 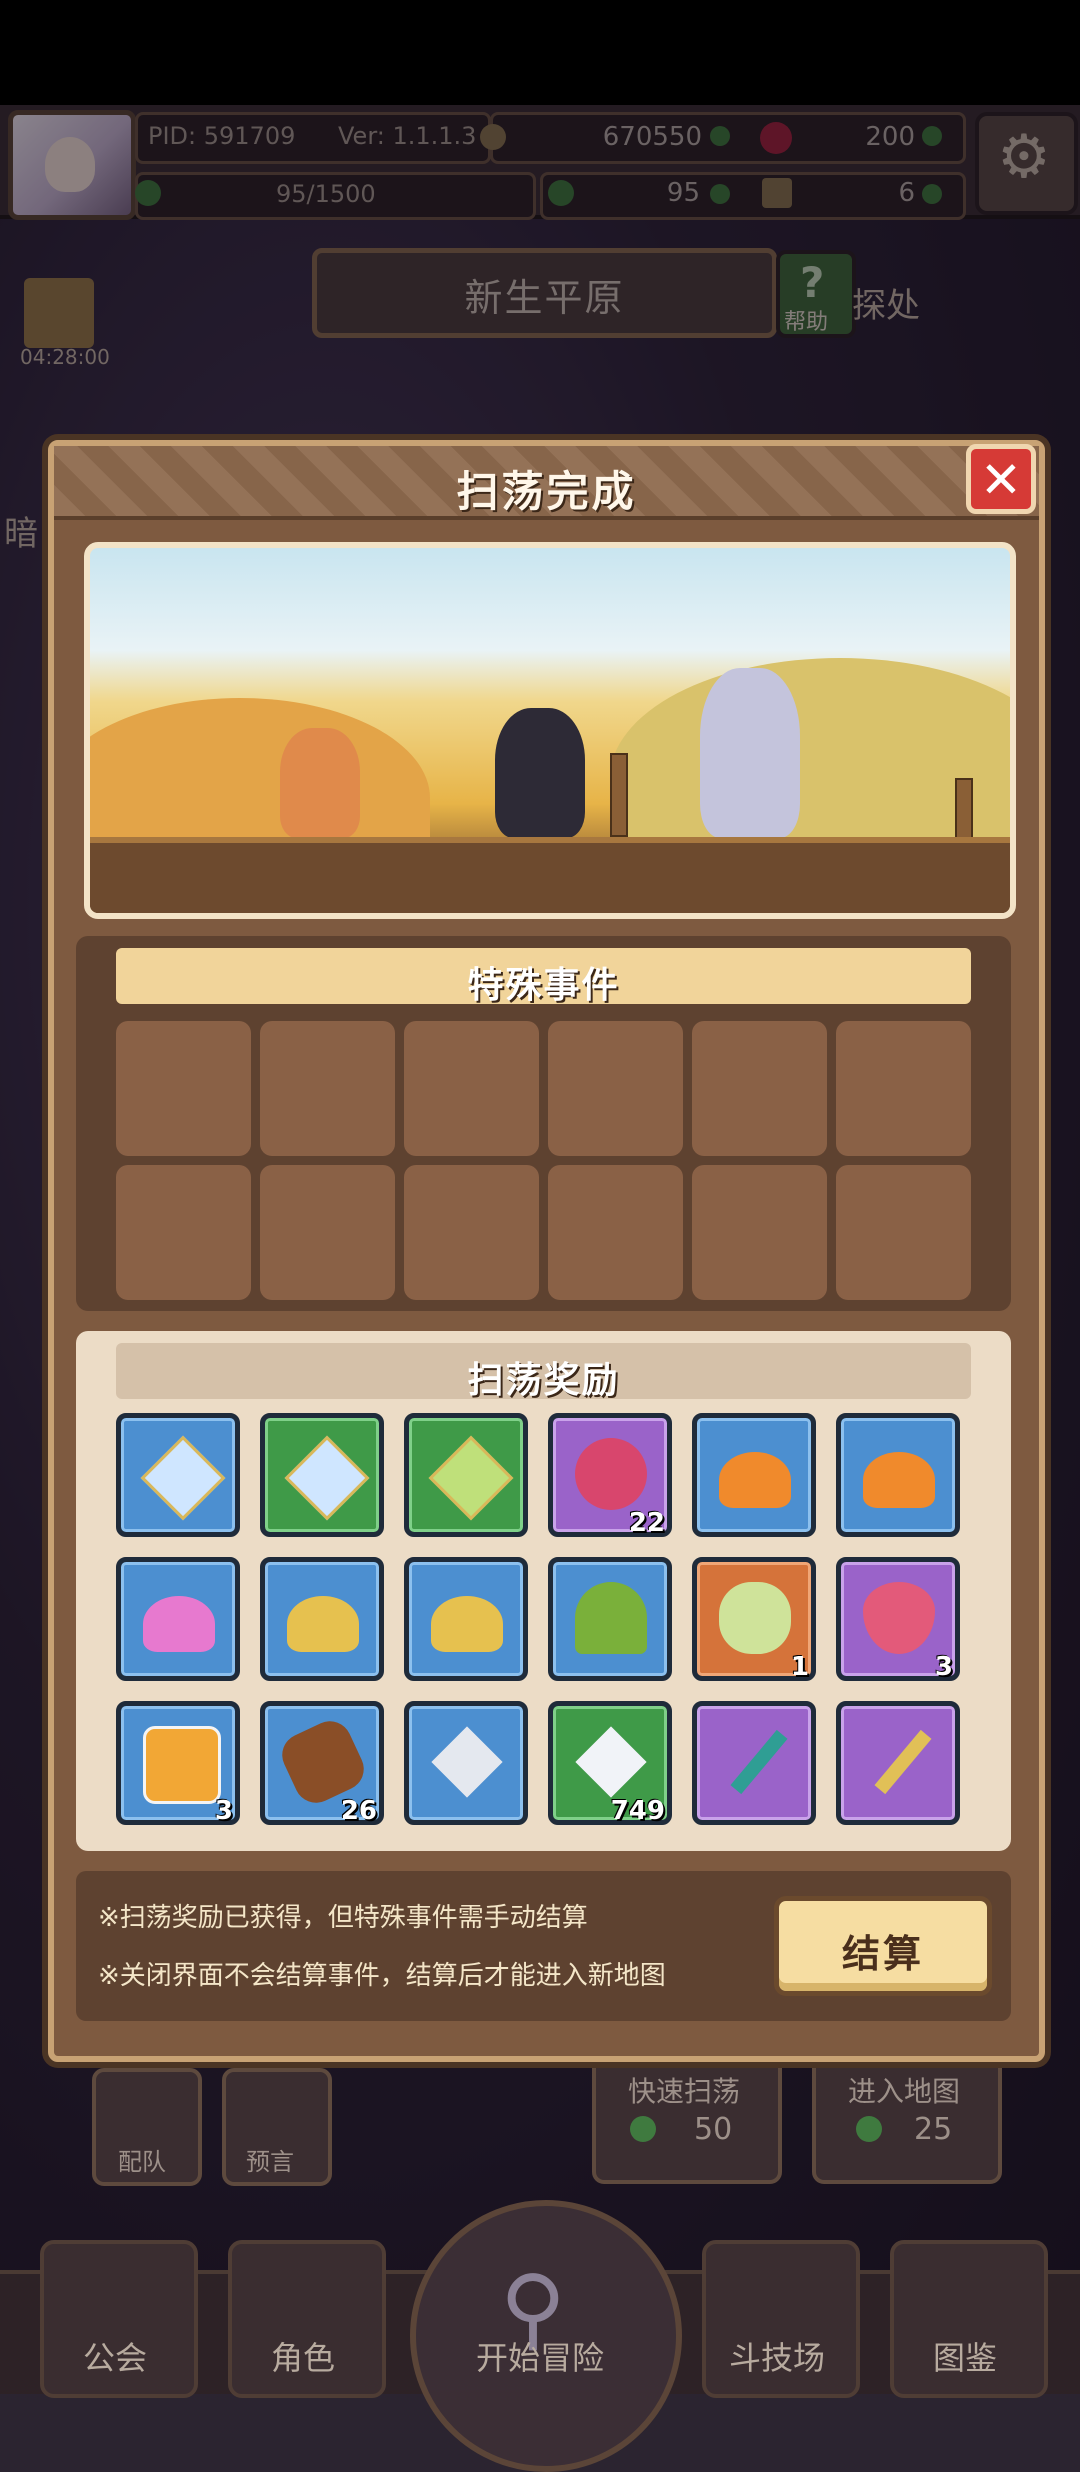 I want to click on special-events-header: 特殊事件, so click(x=543, y=977).